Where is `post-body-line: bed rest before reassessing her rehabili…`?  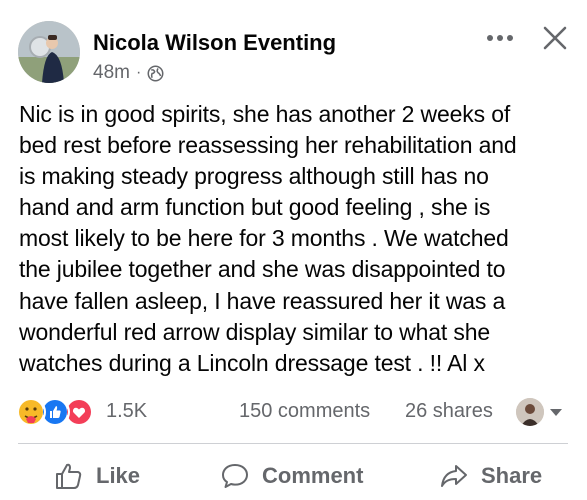 post-body-line: bed rest before reassessing her rehabili… is located at coordinates (268, 145).